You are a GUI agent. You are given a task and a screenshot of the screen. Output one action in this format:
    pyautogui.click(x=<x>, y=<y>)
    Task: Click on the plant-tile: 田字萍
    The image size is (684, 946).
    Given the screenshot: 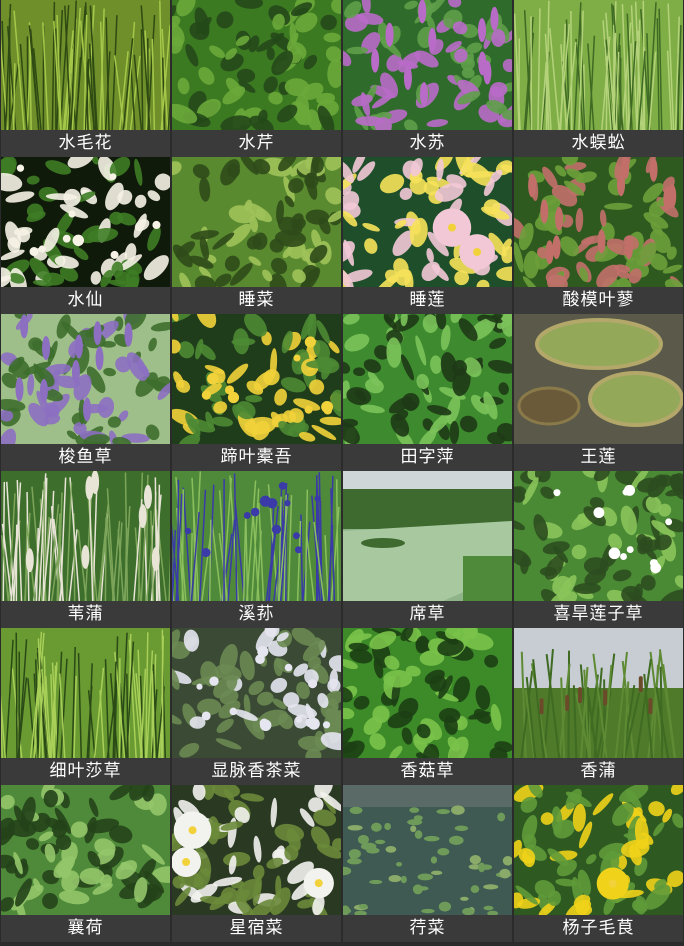 What is the action you would take?
    pyautogui.click(x=427, y=392)
    